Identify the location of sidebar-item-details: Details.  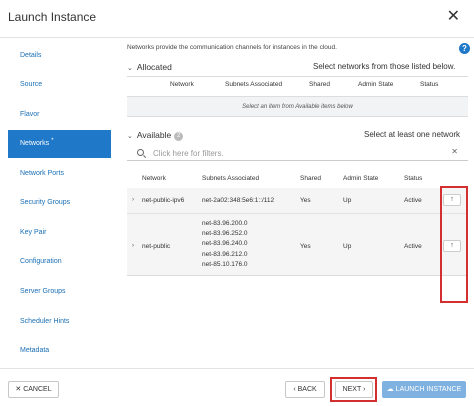
(59, 56).